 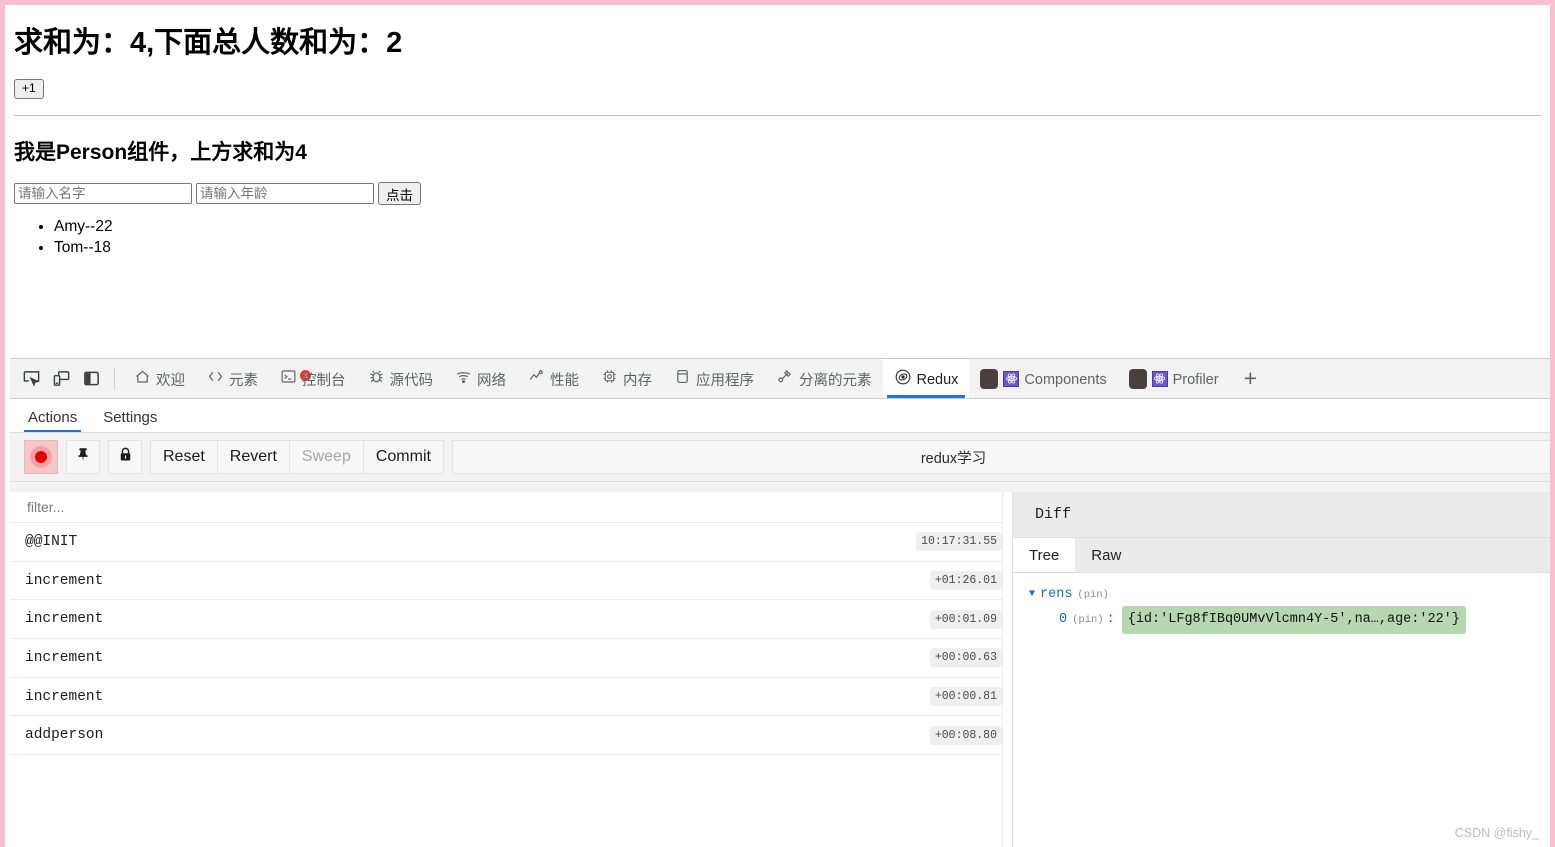 I want to click on tab-performance: 性能, so click(x=553, y=378).